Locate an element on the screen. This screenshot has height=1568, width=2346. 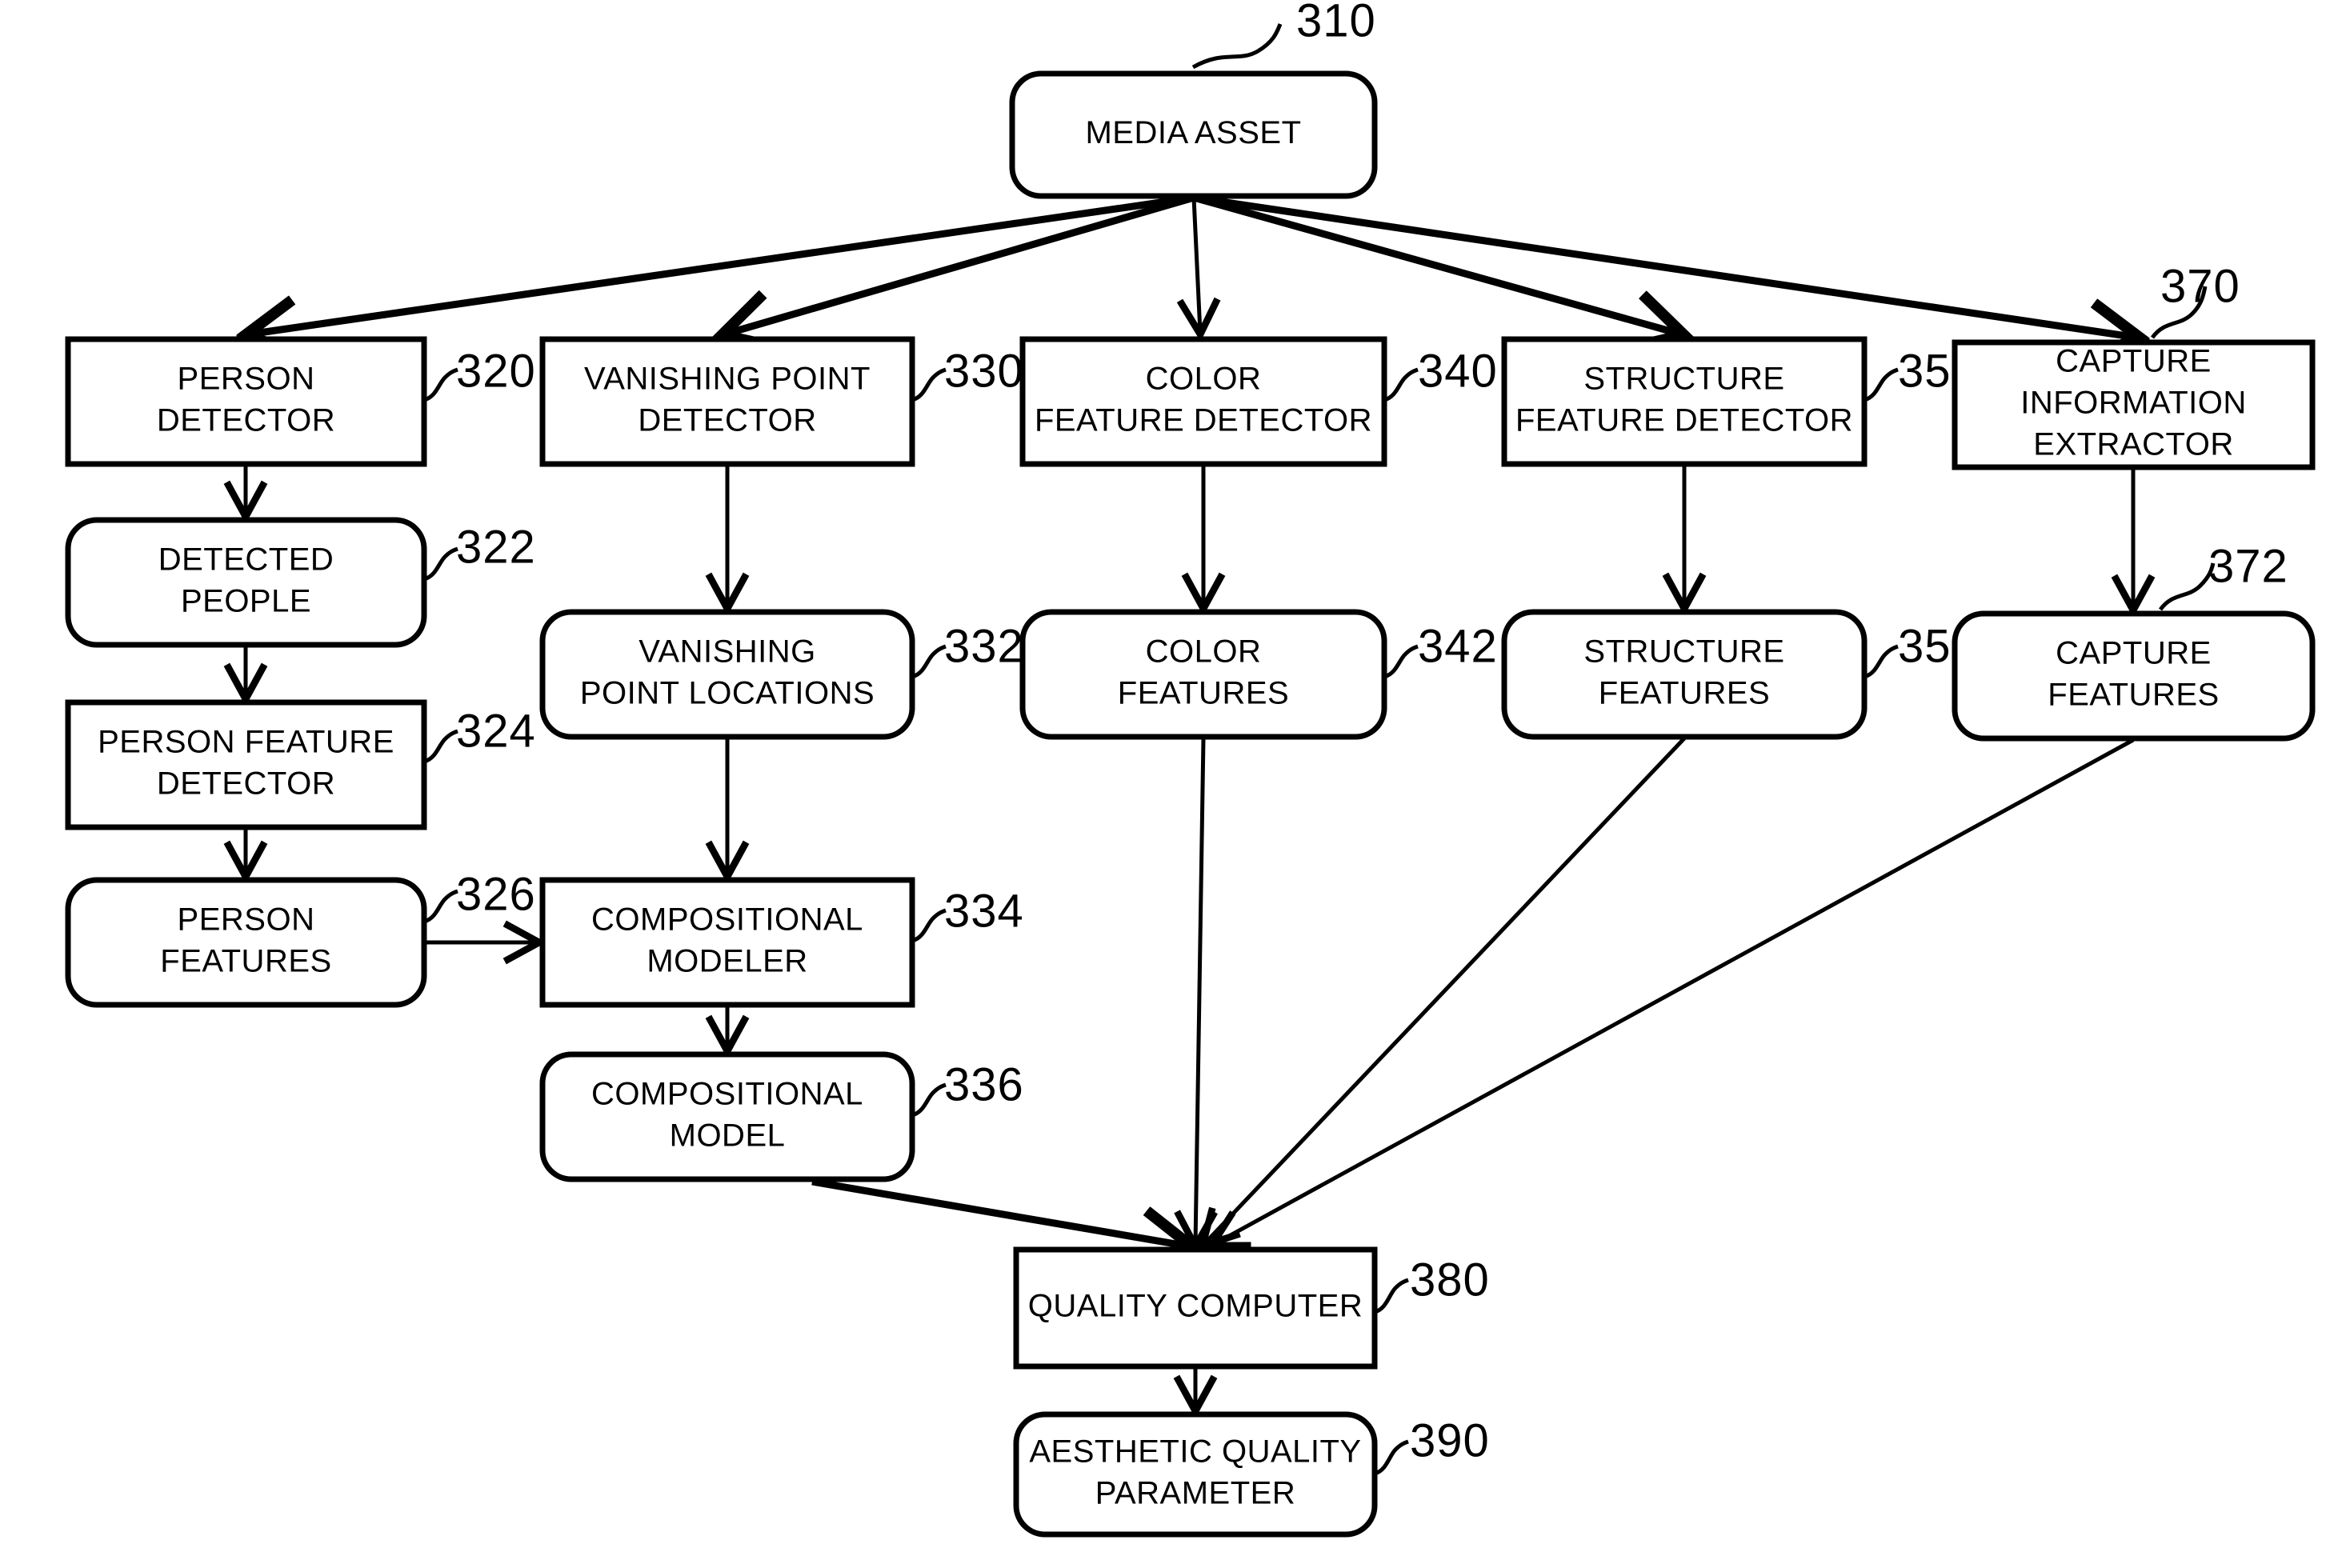
reference-numeral-330: 330 is located at coordinates (984, 371).